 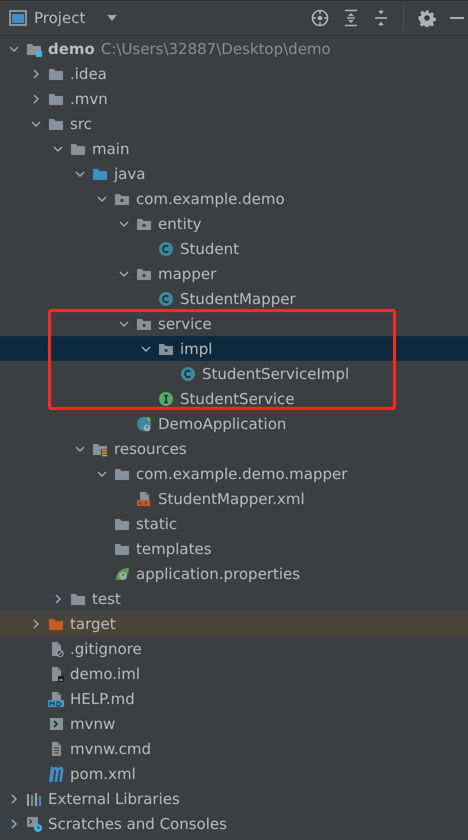 What do you see at coordinates (122, 574) in the screenshot?
I see `leaf-icon` at bounding box center [122, 574].